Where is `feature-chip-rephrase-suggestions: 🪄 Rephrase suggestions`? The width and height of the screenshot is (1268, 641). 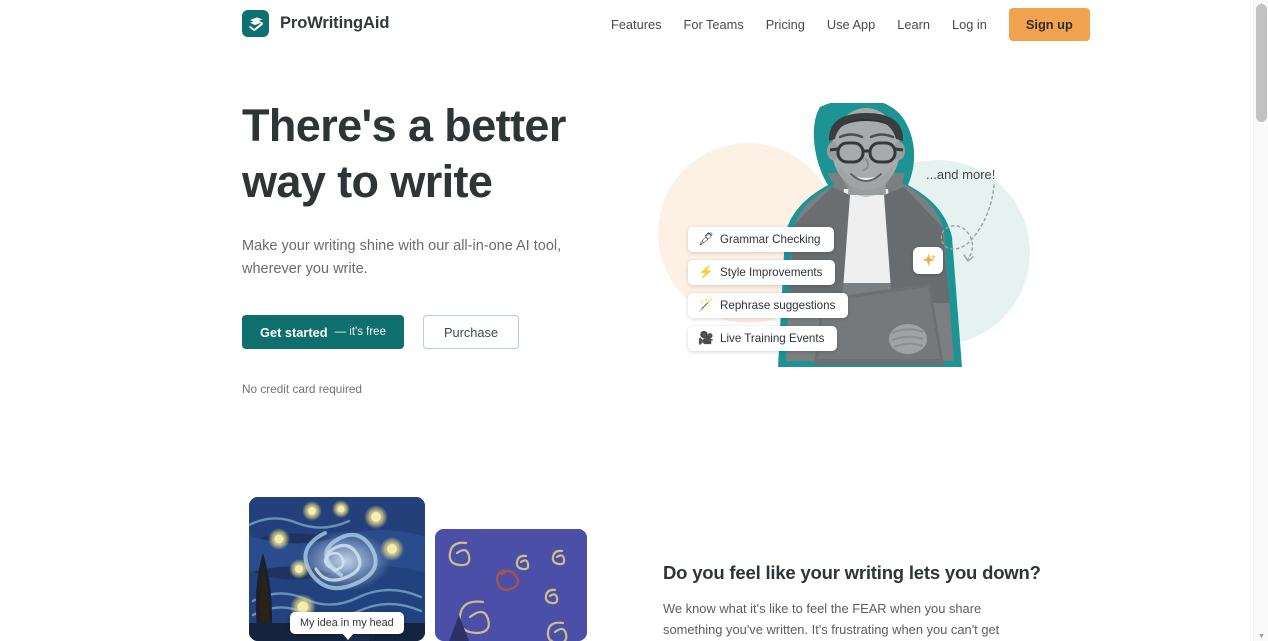
feature-chip-rephrase-suggestions: 🪄 Rephrase suggestions is located at coordinates (768, 305).